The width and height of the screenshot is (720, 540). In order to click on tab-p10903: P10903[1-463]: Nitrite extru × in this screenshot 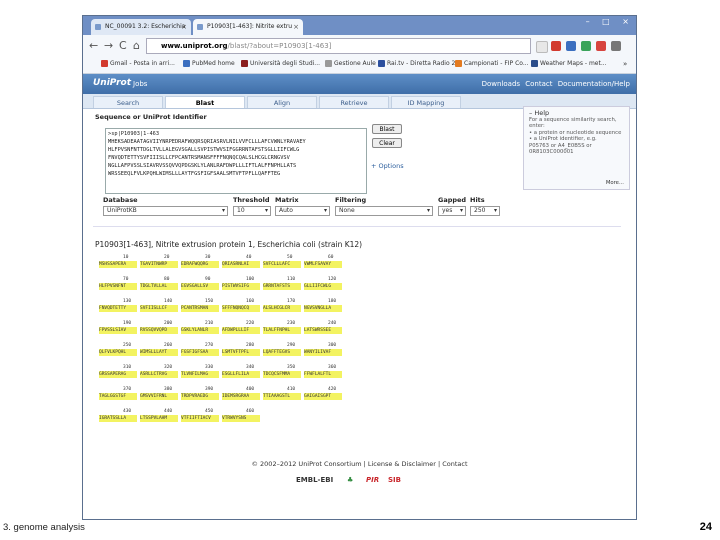, I will do `click(248, 27)`.